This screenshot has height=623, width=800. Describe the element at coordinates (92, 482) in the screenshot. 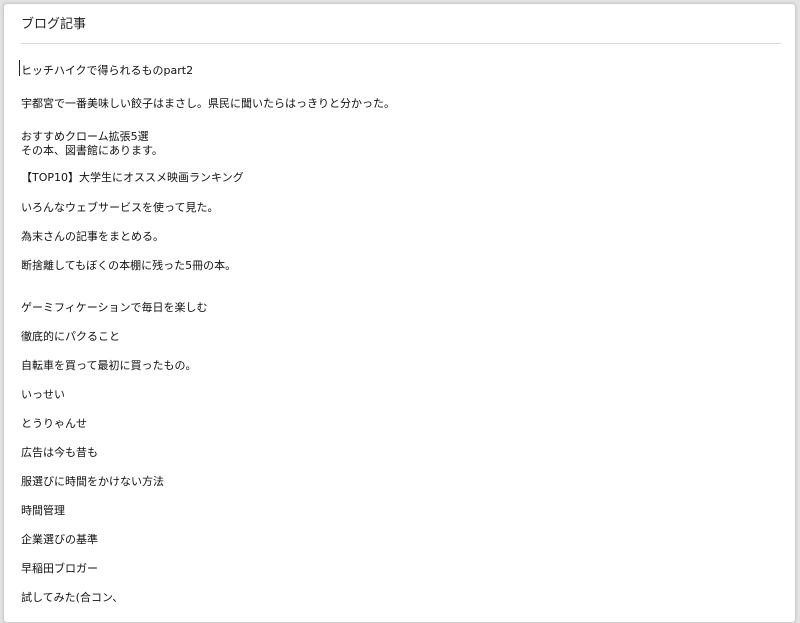

I see `editor-line: 服選びに時間をかけない方法` at that location.